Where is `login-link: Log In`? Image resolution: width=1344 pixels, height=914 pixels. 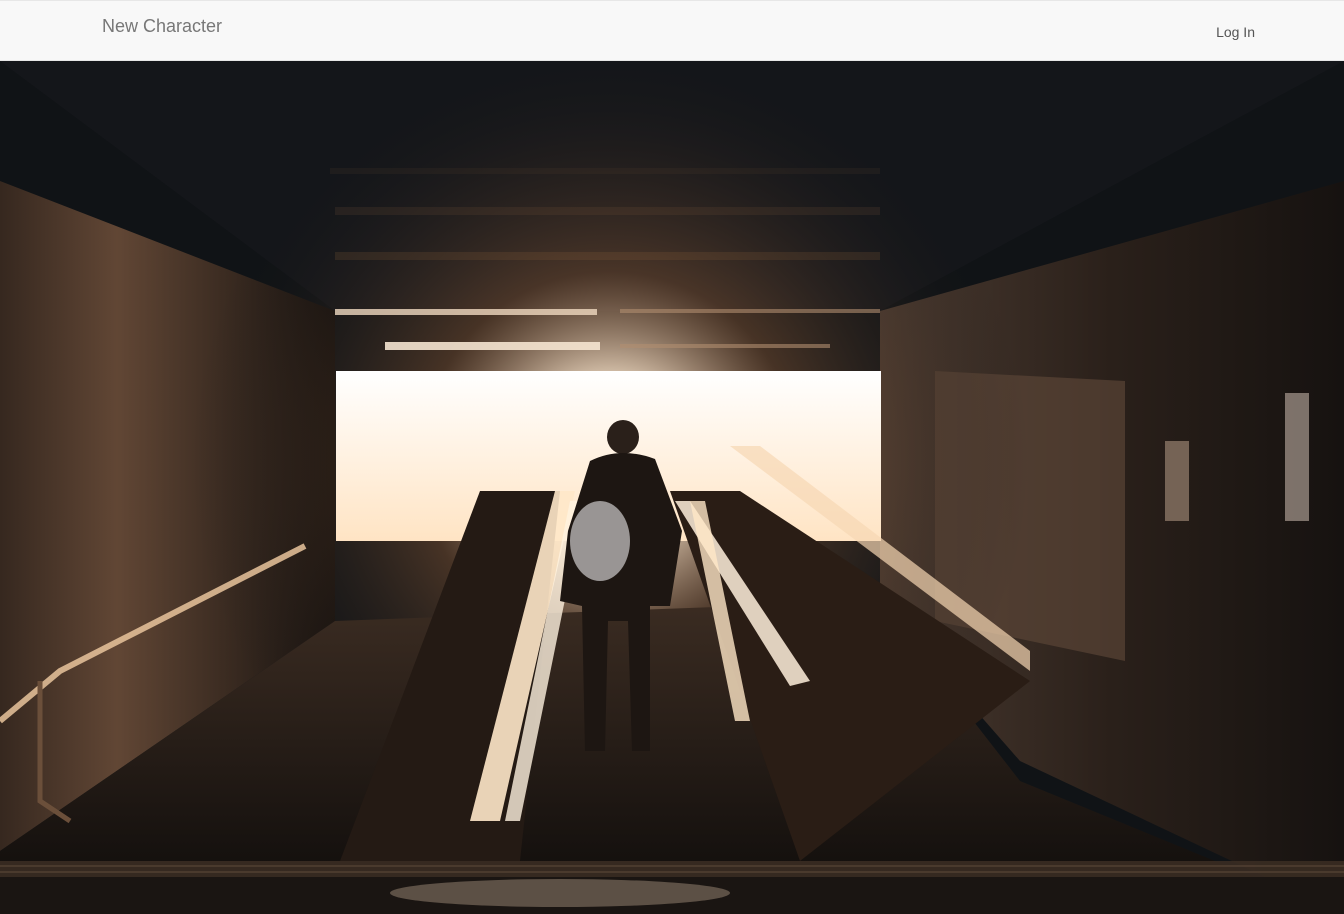 login-link: Log In is located at coordinates (1235, 32).